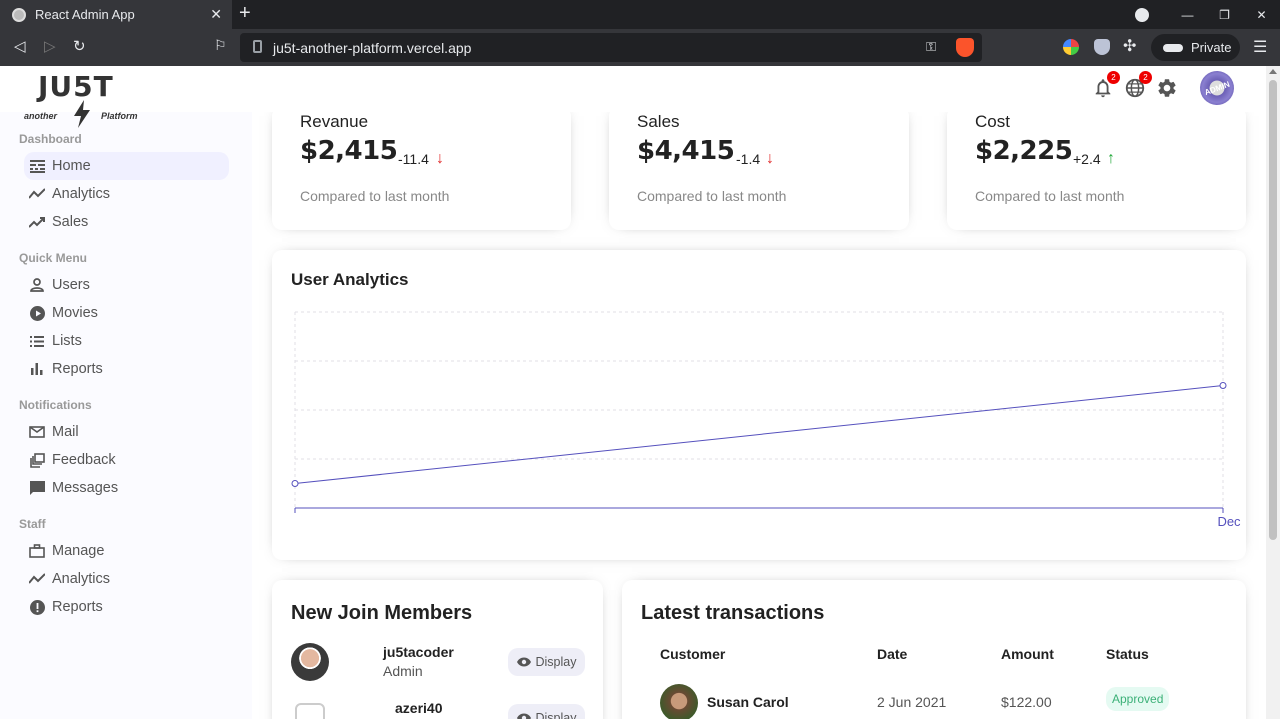  Describe the element at coordinates (1260, 47) in the screenshot. I see `browser-menu-icon: ☰` at that location.